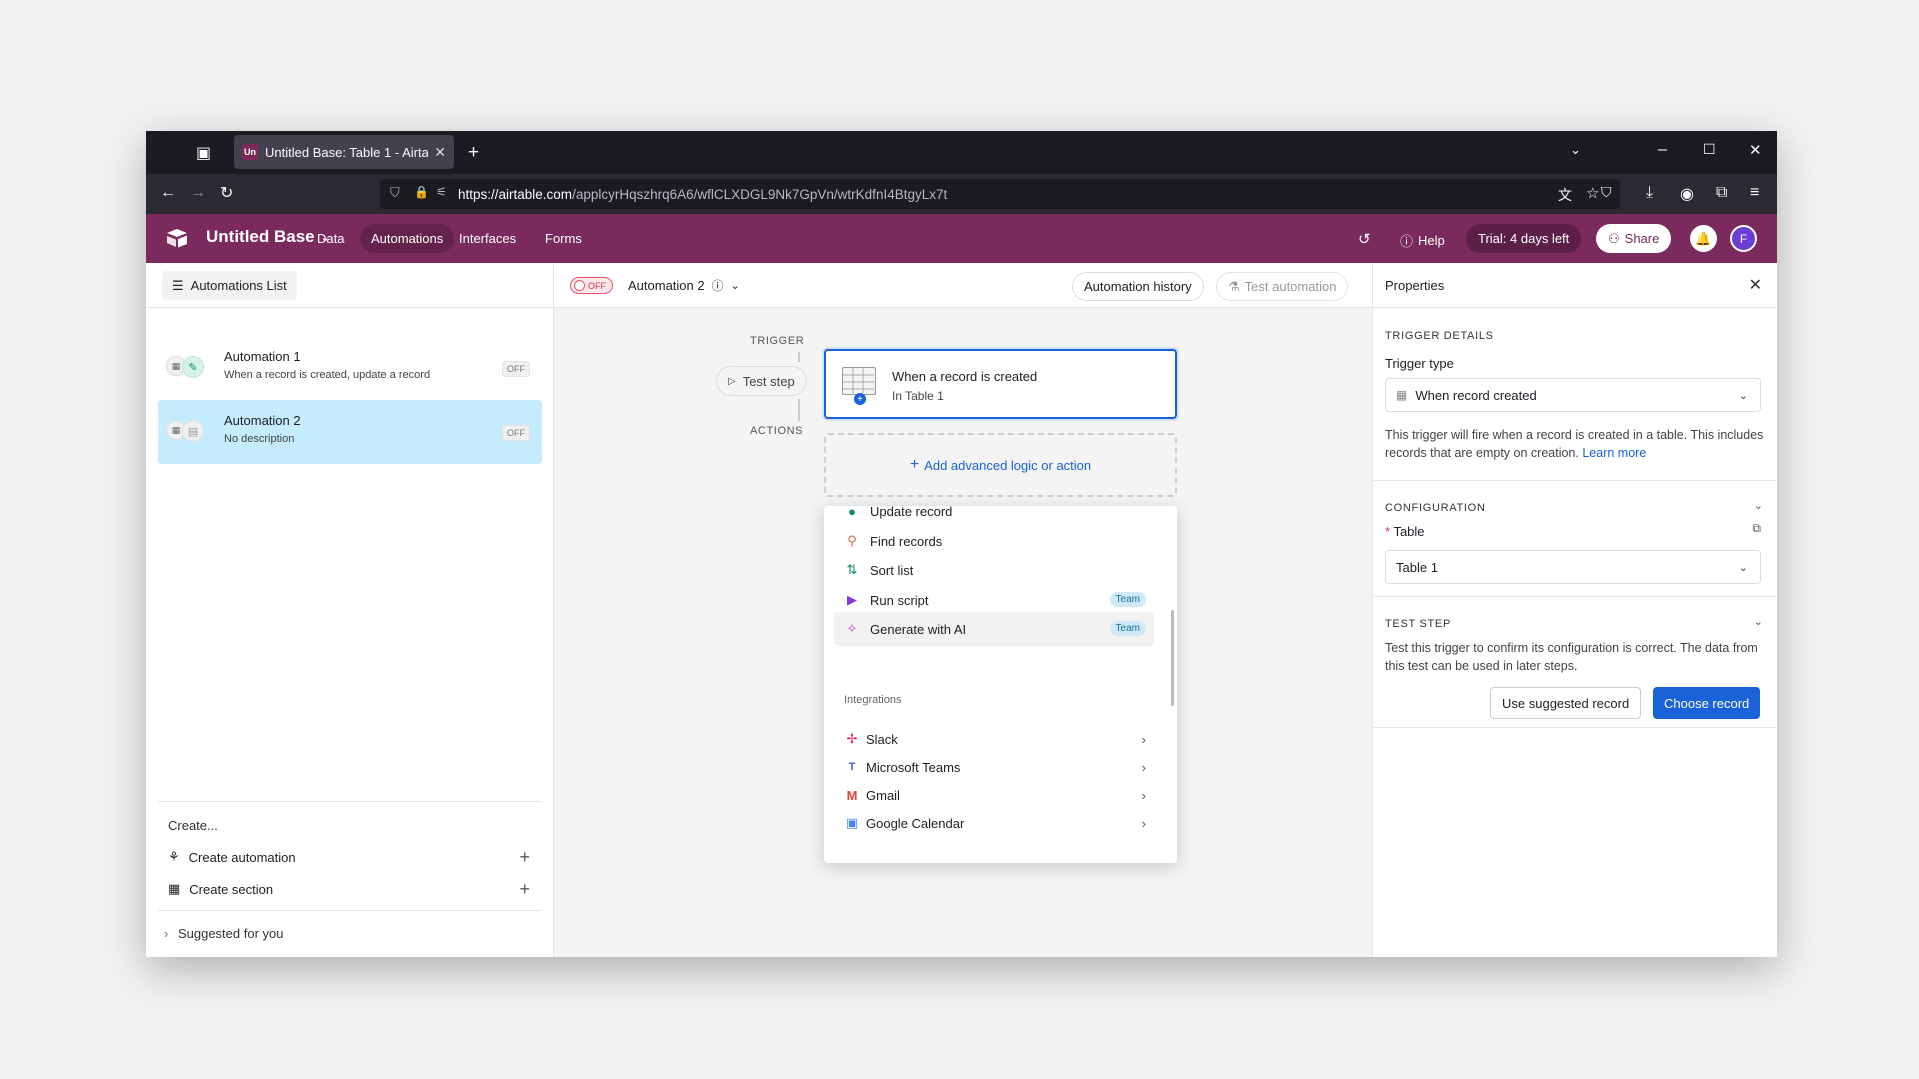 The image size is (1919, 1079). I want to click on create-section-button: ▦ Create section +, so click(350, 889).